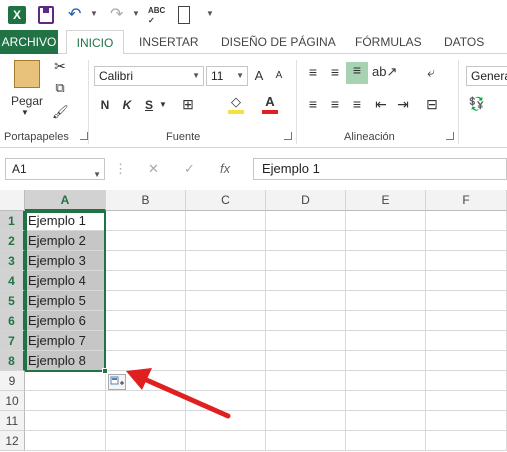 Image resolution: width=507 pixels, height=452 pixels. Describe the element at coordinates (120, 168) in the screenshot. I see `formula-bar-grip-icon: ⋮` at that location.